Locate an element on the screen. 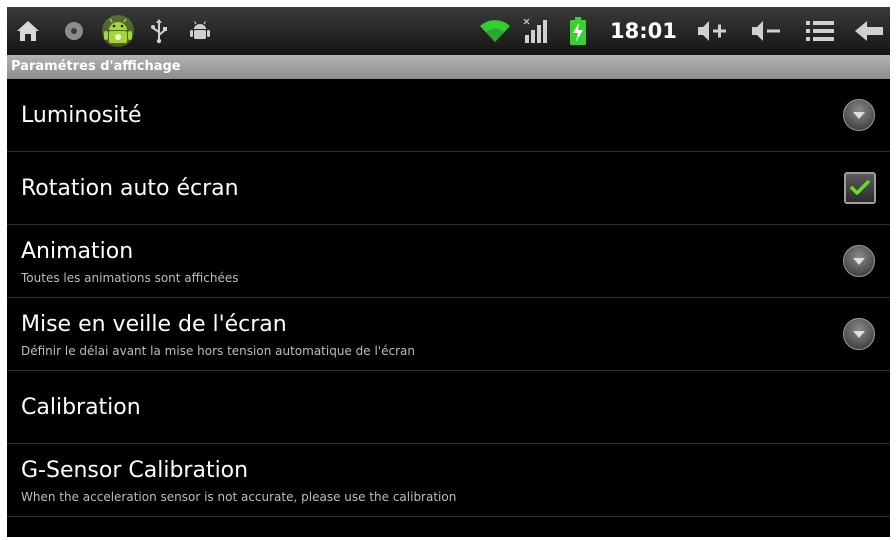 The height and width of the screenshot is (540, 896). checkmark-icon is located at coordinates (860, 187).